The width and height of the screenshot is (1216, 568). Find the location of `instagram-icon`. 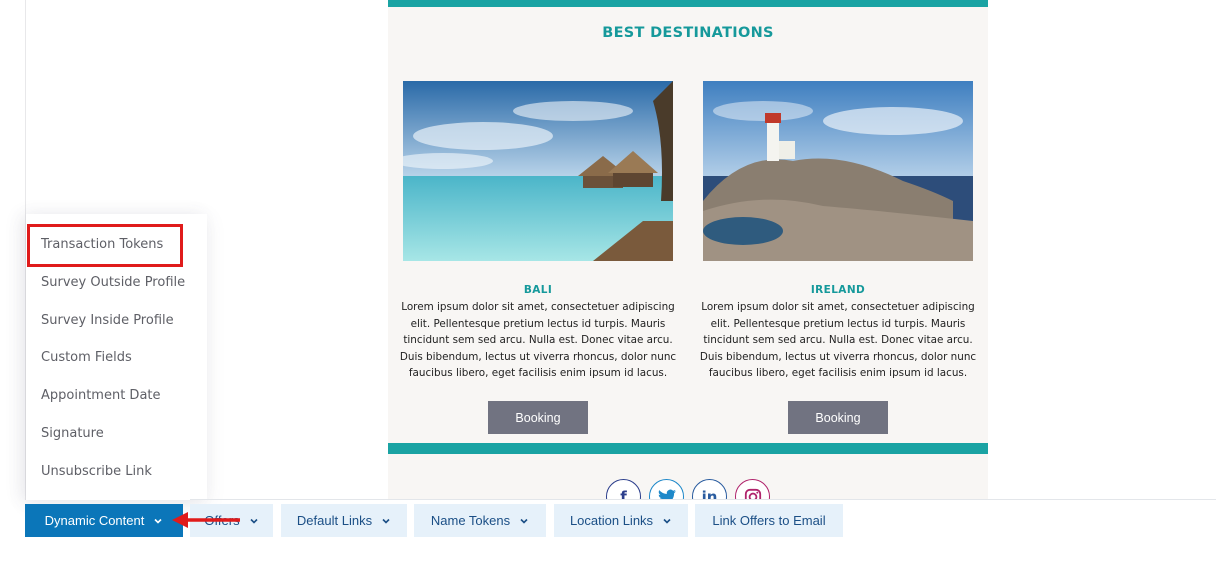

instagram-icon is located at coordinates (752, 489).